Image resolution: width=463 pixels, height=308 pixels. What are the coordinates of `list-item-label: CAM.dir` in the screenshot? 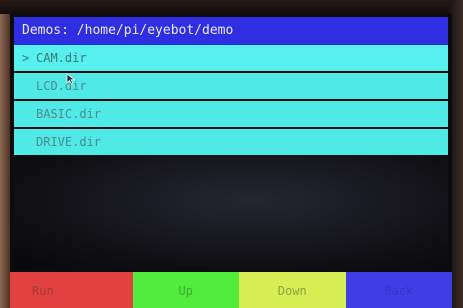 It's located at (61, 58).